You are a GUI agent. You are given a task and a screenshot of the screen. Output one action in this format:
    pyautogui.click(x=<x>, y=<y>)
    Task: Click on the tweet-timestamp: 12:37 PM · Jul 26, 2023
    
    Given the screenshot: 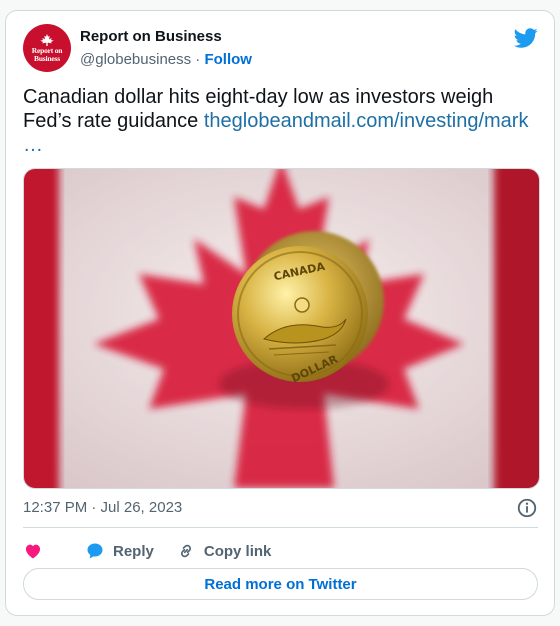 What is the action you would take?
    pyautogui.click(x=102, y=507)
    